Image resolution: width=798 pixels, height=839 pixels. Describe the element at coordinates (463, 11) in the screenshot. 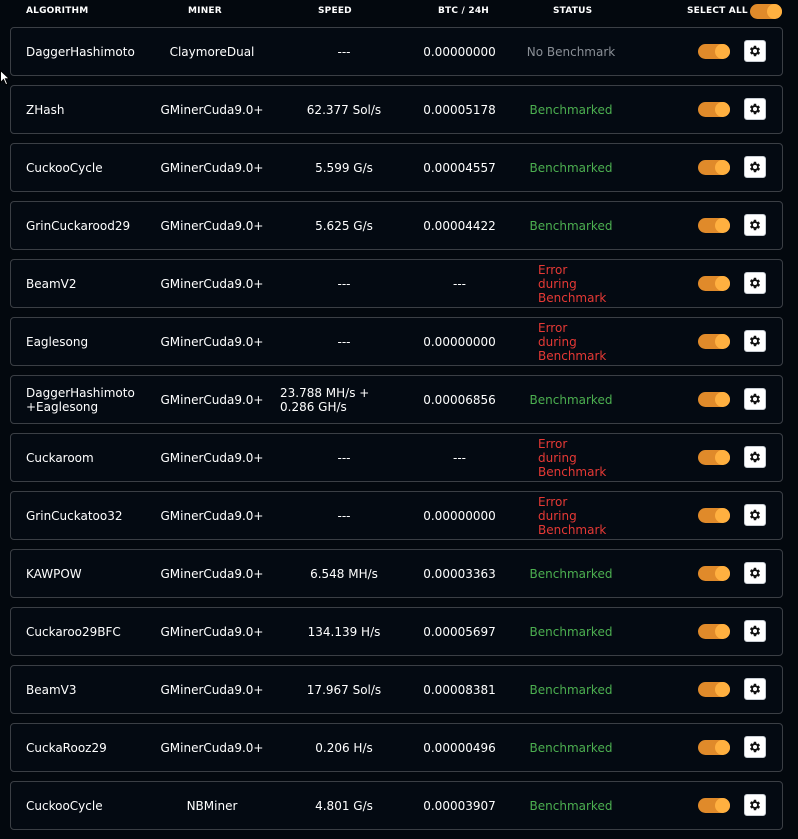

I see `column-header-btc-24h: BTC / 24H` at that location.